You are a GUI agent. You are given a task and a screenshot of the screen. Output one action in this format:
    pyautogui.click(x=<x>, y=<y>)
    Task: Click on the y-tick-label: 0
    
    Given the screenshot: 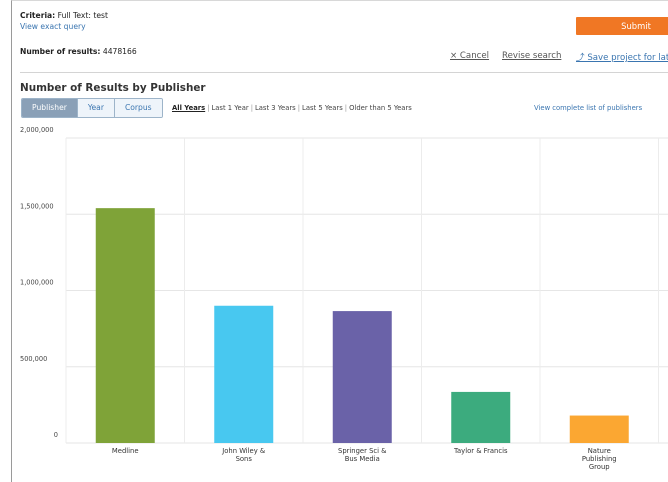 What is the action you would take?
    pyautogui.click(x=56, y=435)
    